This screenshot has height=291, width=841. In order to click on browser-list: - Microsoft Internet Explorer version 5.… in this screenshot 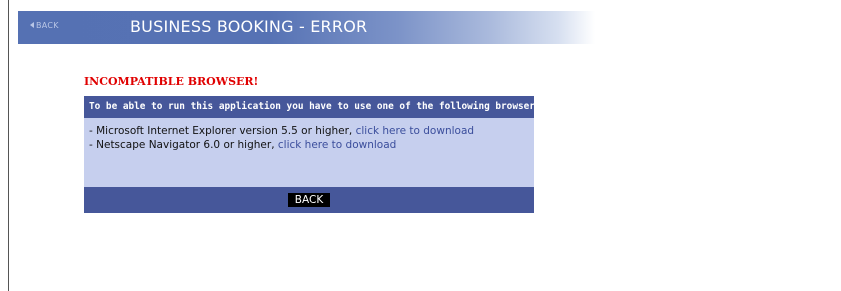, I will do `click(281, 138)`.